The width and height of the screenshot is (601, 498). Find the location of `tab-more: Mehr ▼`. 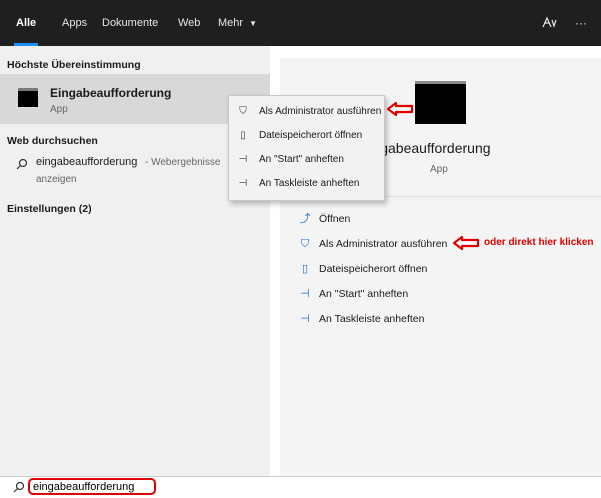

tab-more: Mehr ▼ is located at coordinates (237, 23).